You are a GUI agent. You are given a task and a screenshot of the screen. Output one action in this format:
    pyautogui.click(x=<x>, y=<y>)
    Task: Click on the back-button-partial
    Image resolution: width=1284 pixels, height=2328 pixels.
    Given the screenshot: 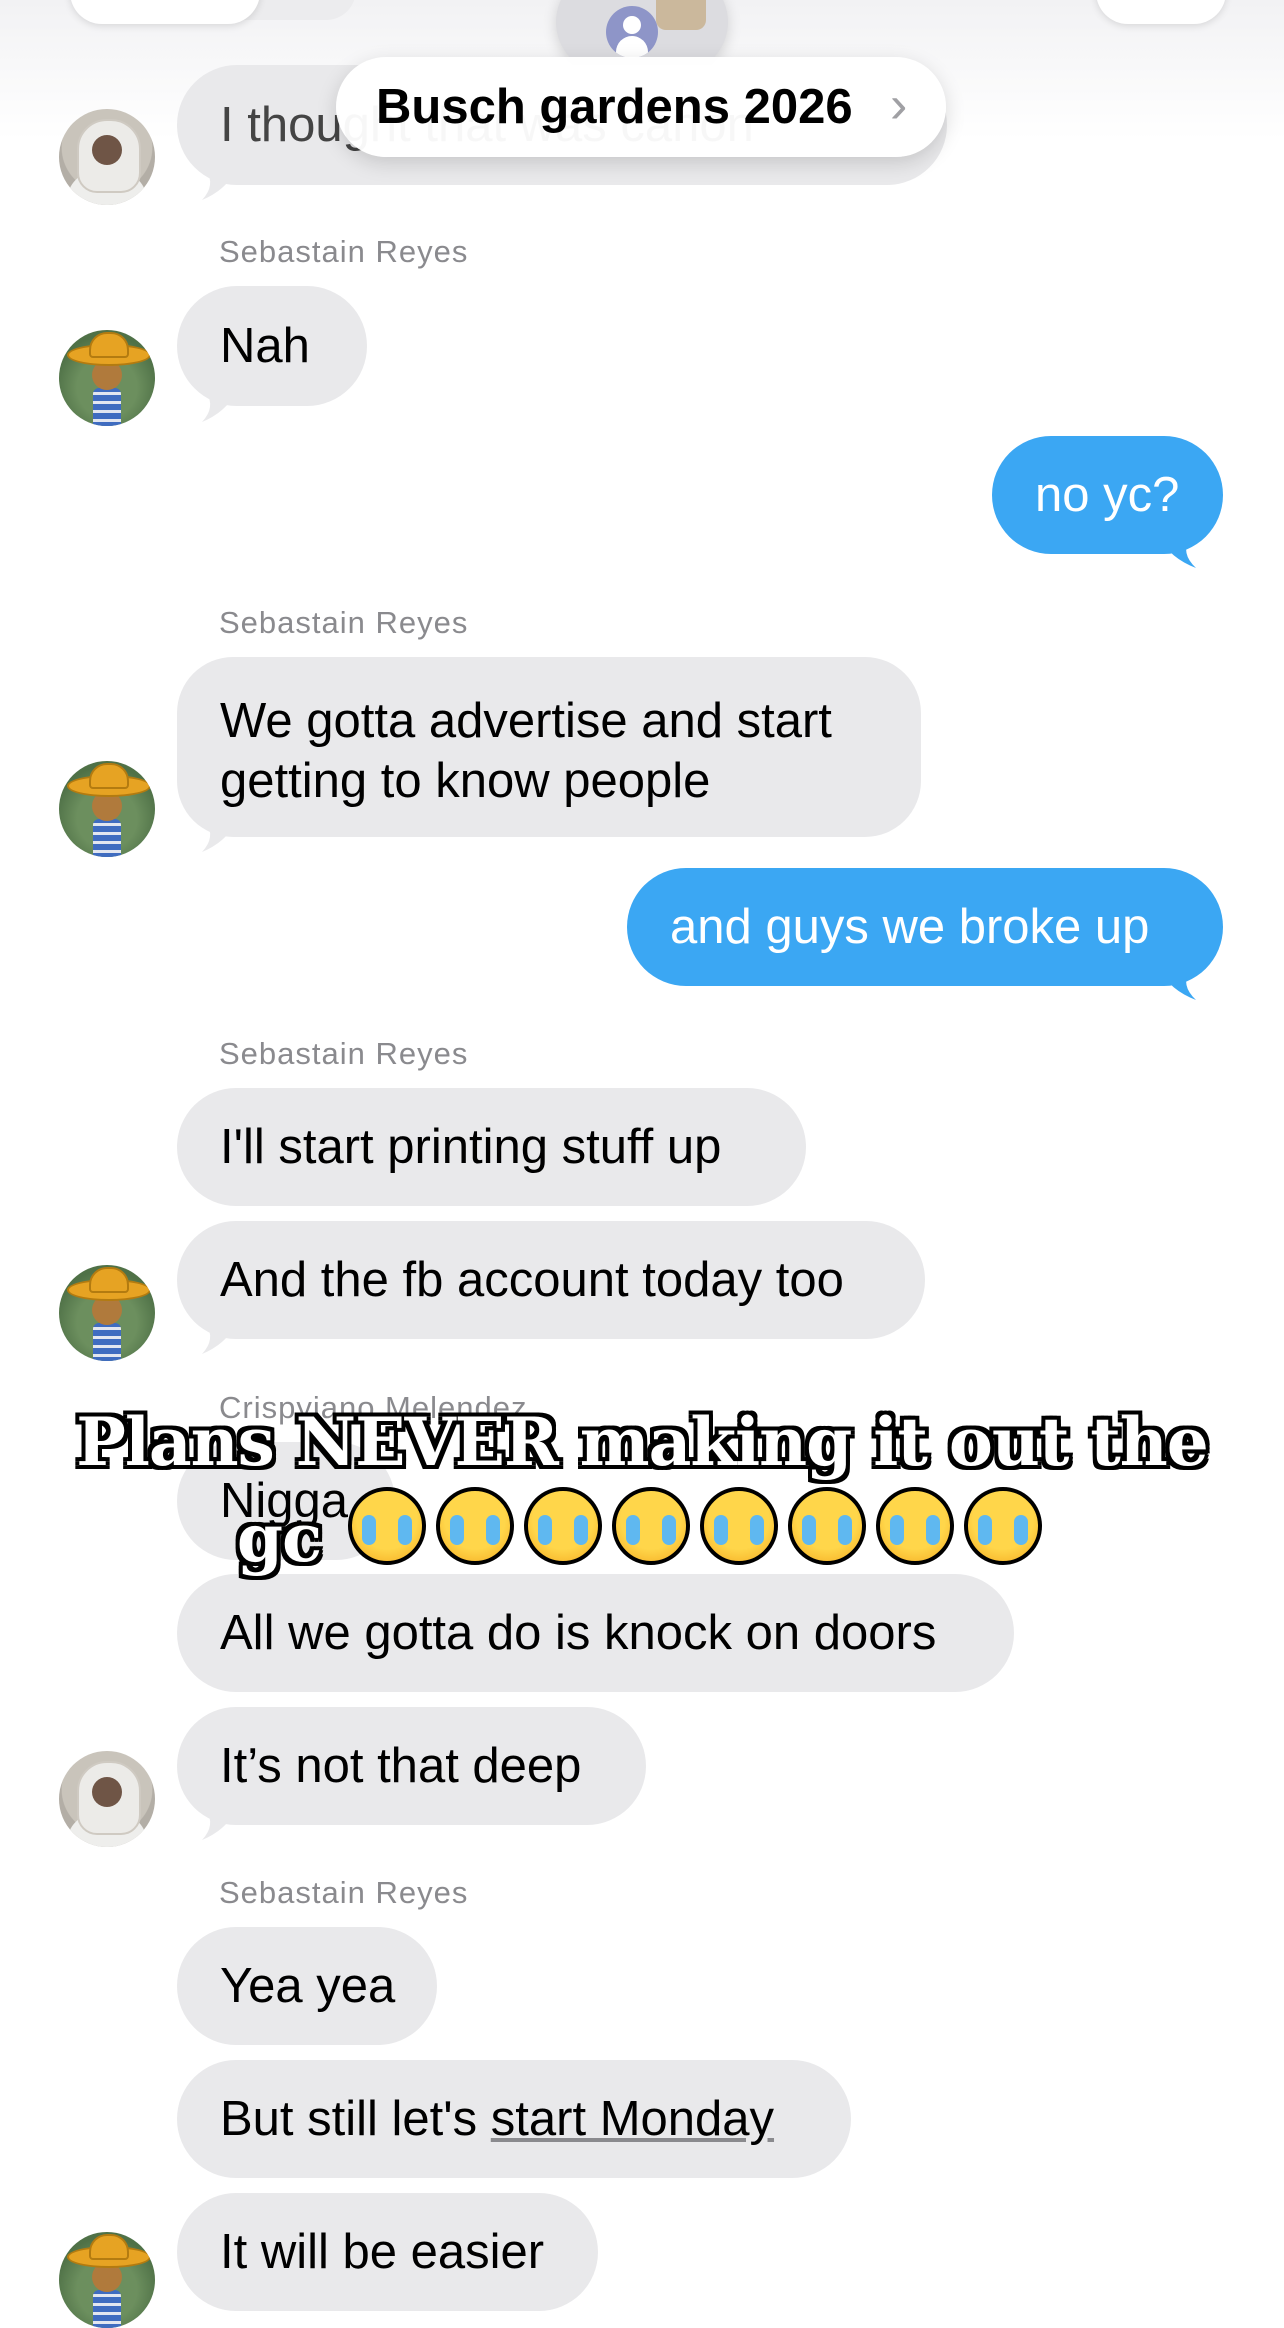 What is the action you would take?
    pyautogui.click(x=165, y=12)
    